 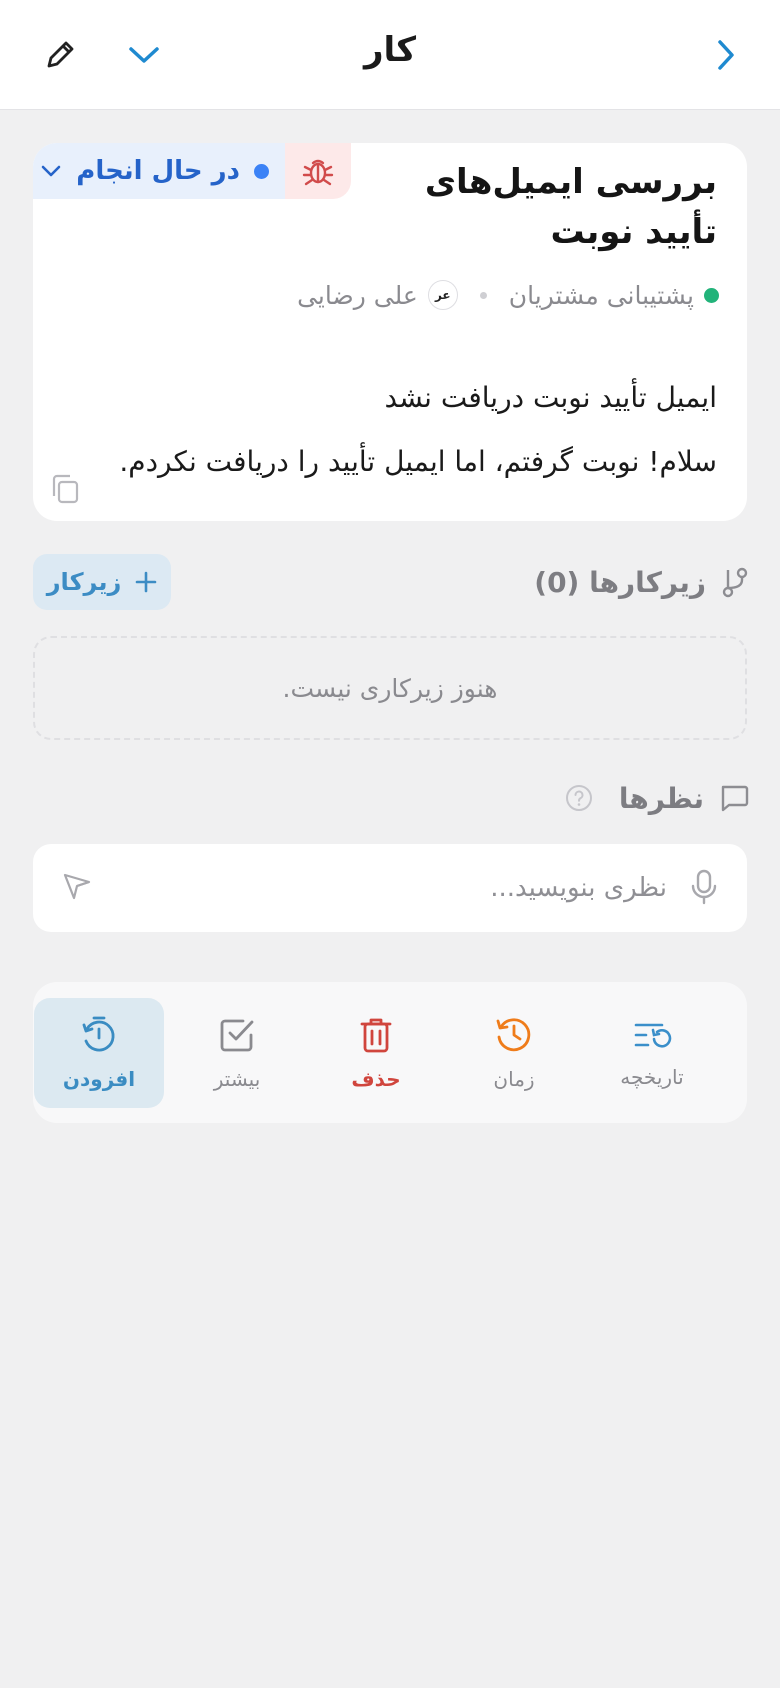 What do you see at coordinates (653, 1035) in the screenshot?
I see `history-list-icon` at bounding box center [653, 1035].